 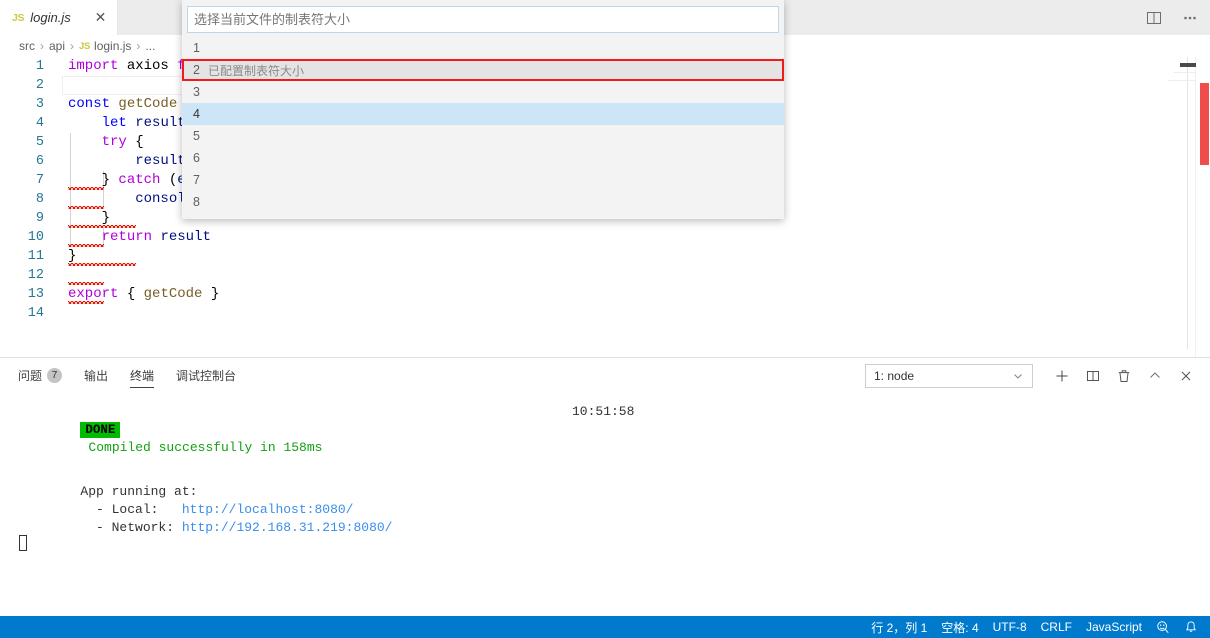 What do you see at coordinates (57, 46) in the screenshot?
I see `breadcrumb-item-api: api` at bounding box center [57, 46].